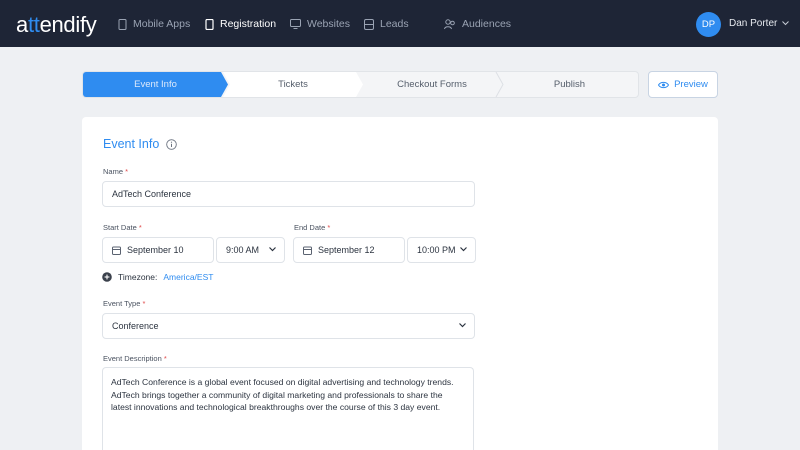 The width and height of the screenshot is (800, 450). Describe the element at coordinates (172, 144) in the screenshot. I see `info-icon` at that location.